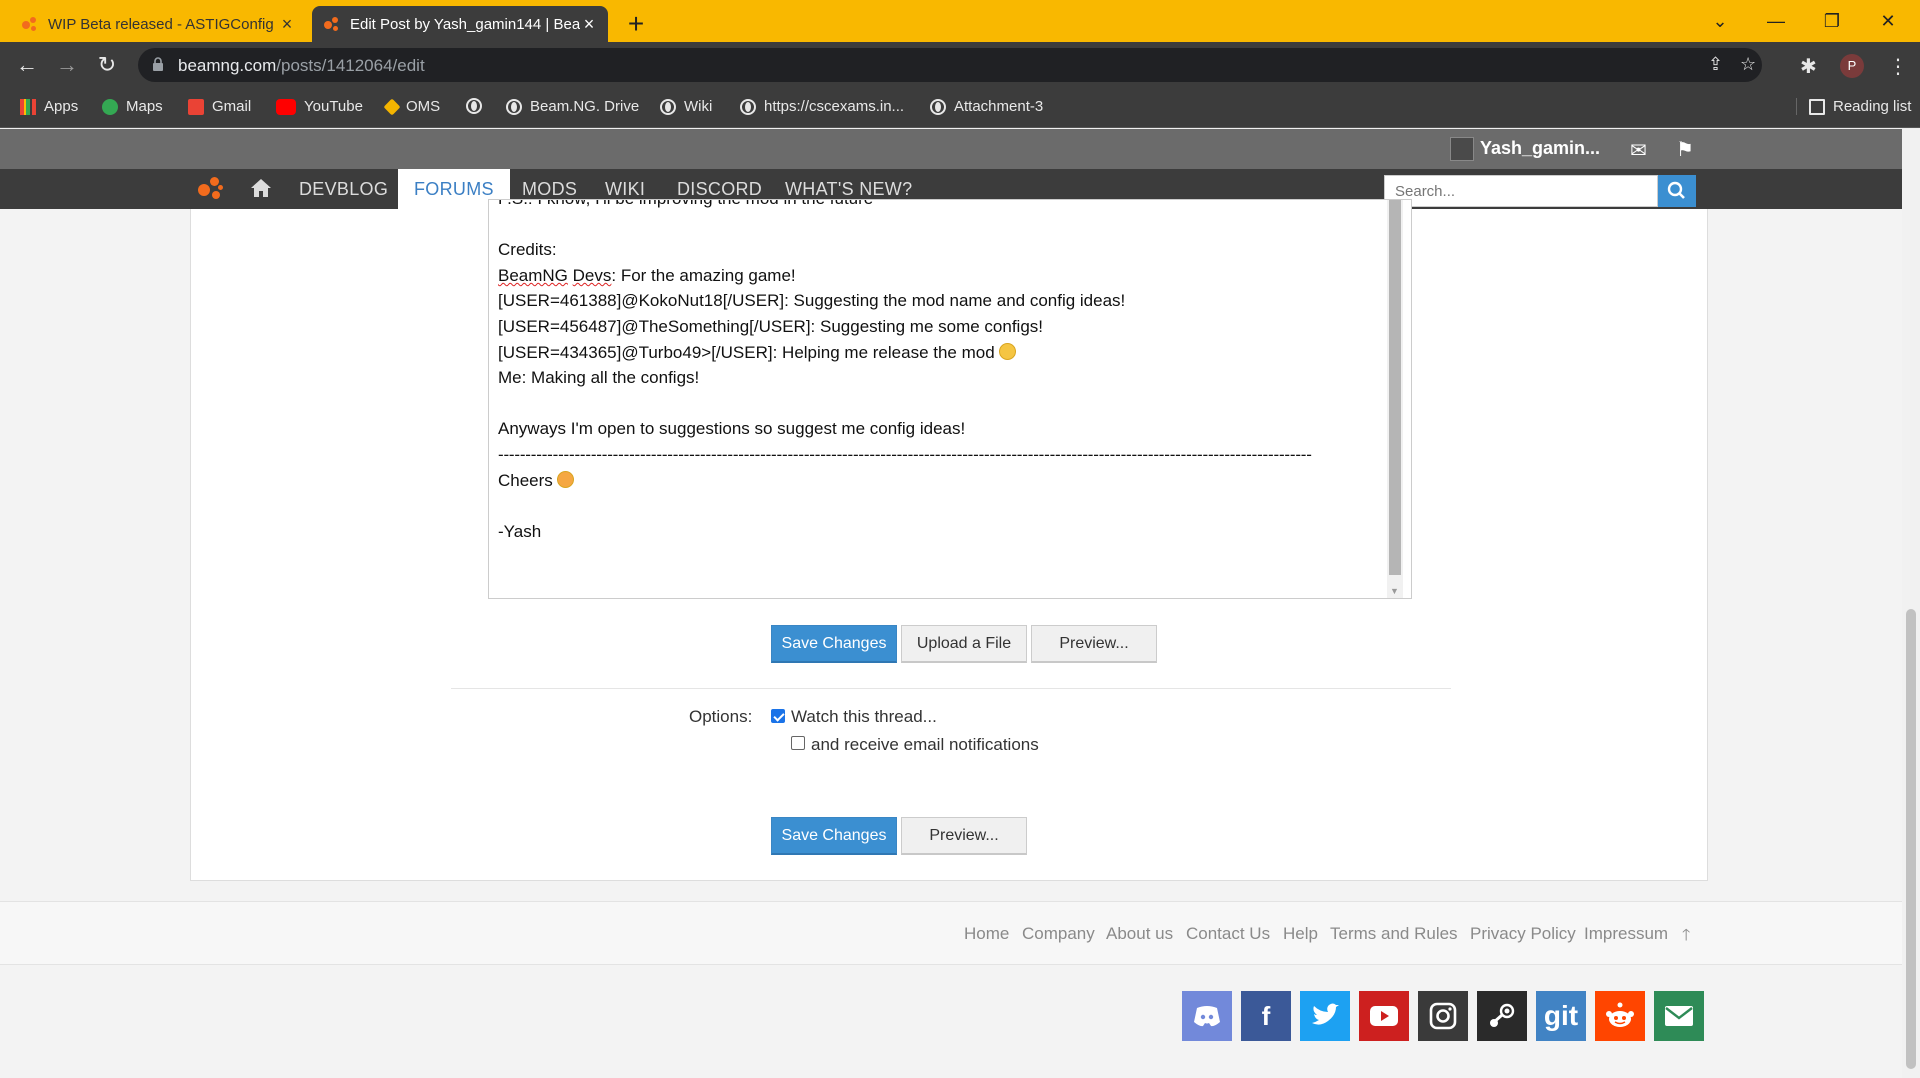  Describe the element at coordinates (565, 479) in the screenshot. I see `wink-emoji-icon` at that location.